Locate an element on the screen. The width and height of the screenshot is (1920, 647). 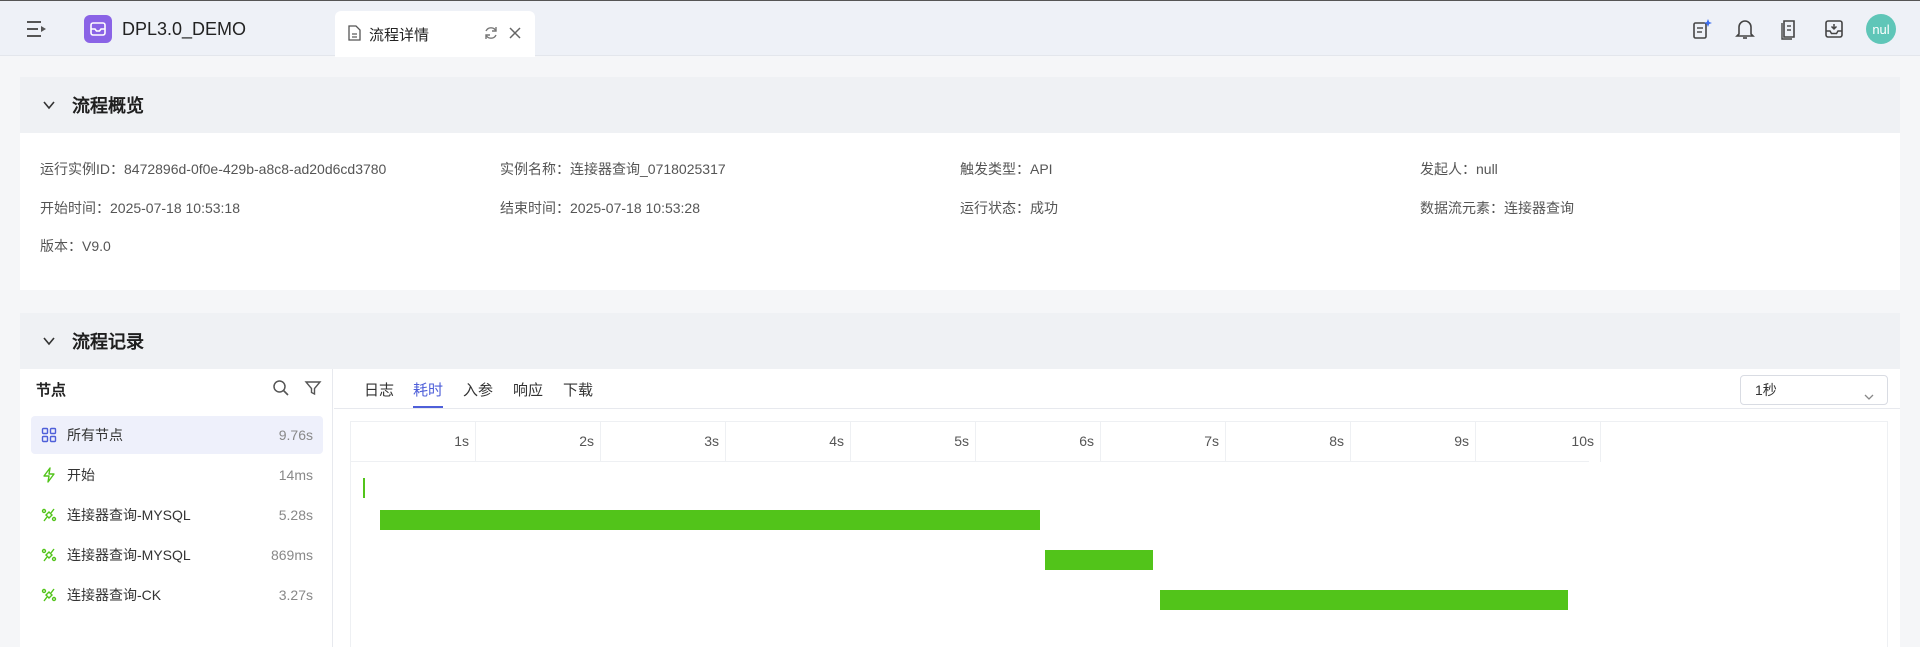
overview-header: 流程概览 is located at coordinates (960, 105).